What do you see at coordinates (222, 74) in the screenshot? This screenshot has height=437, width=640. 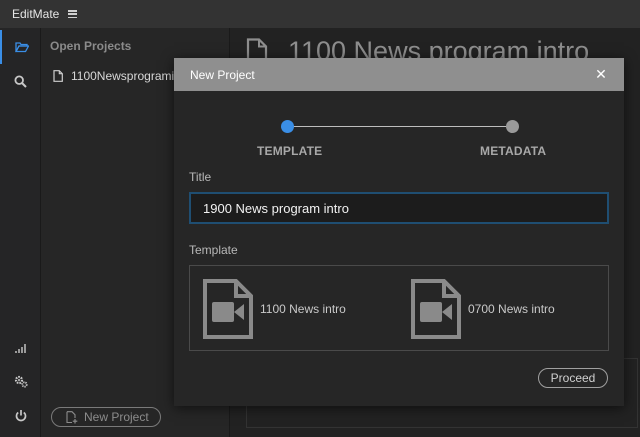 I see `dialog-title: New Project` at bounding box center [222, 74].